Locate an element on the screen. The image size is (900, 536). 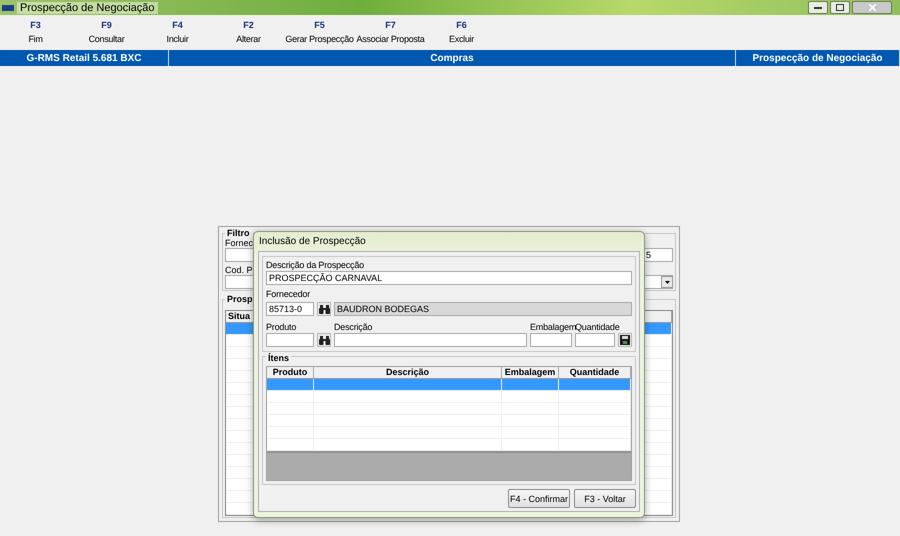
field-label: Produto is located at coordinates (281, 327).